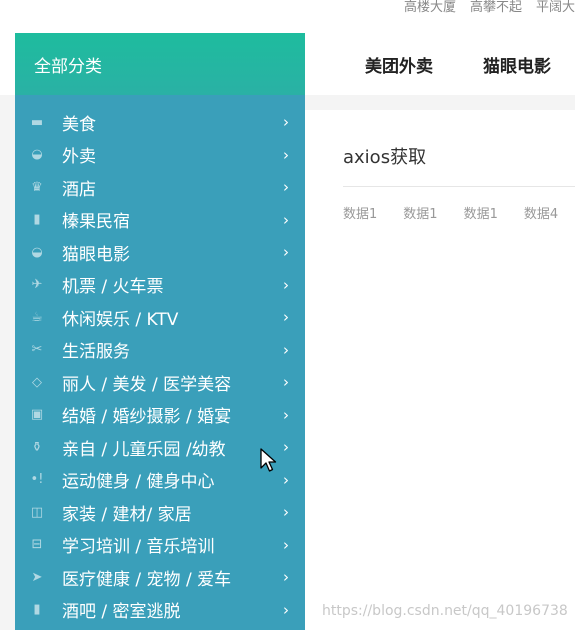 This screenshot has height=630, width=575. What do you see at coordinates (541, 212) in the screenshot?
I see `data-item: 数据4` at bounding box center [541, 212].